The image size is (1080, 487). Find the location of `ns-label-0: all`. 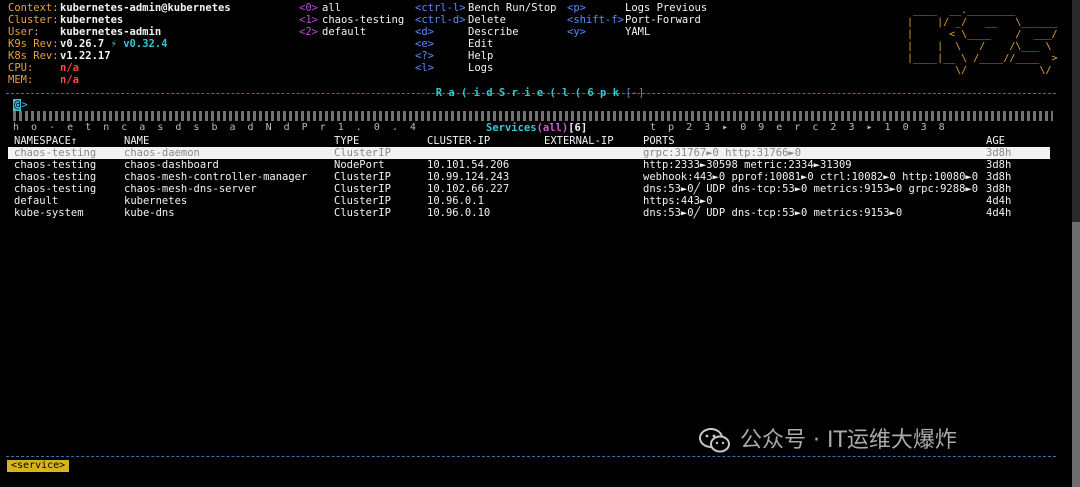

ns-label-0: all is located at coordinates (331, 8).